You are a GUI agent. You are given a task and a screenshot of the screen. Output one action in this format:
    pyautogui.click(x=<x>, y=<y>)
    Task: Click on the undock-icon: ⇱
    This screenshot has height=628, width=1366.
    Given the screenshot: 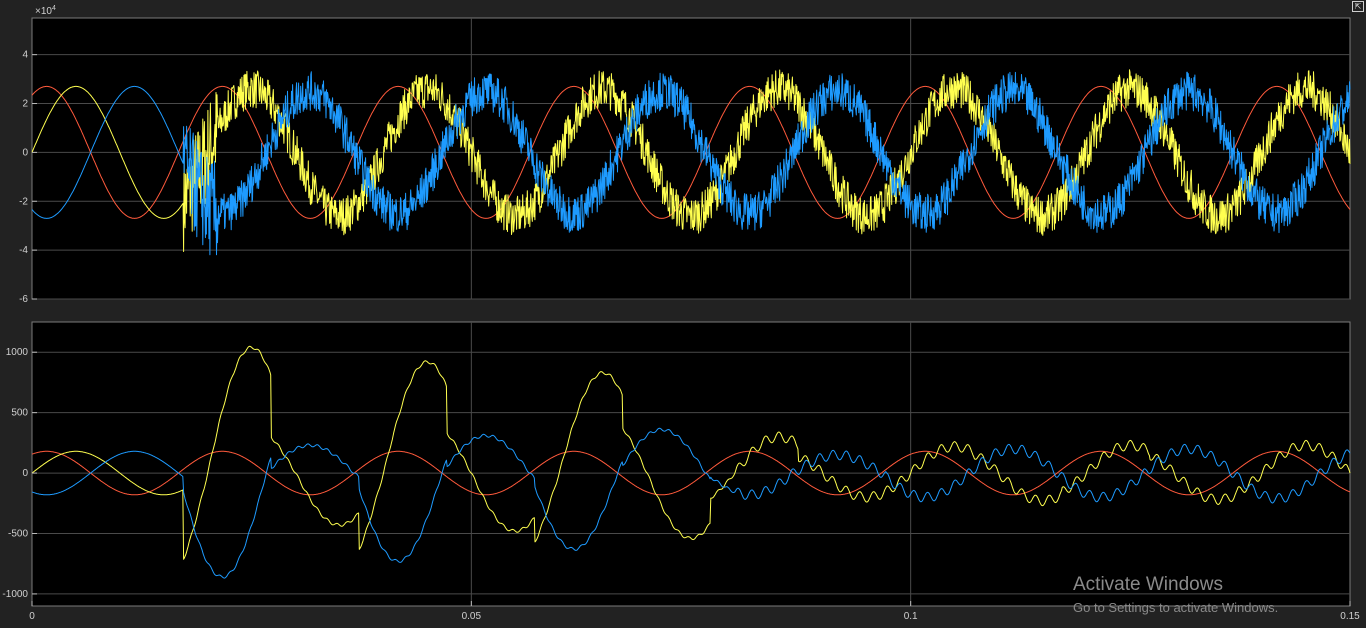 What is the action you would take?
    pyautogui.click(x=1358, y=6)
    